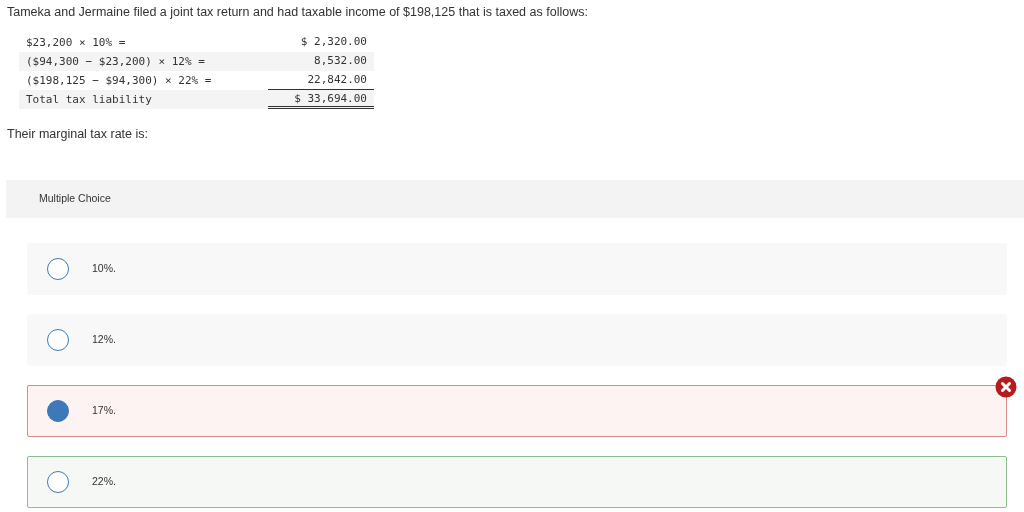 This screenshot has width=1024, height=512. What do you see at coordinates (115, 62) in the screenshot?
I see `expression-cell-text: ($94,300 − $23,200) × 12% =` at bounding box center [115, 62].